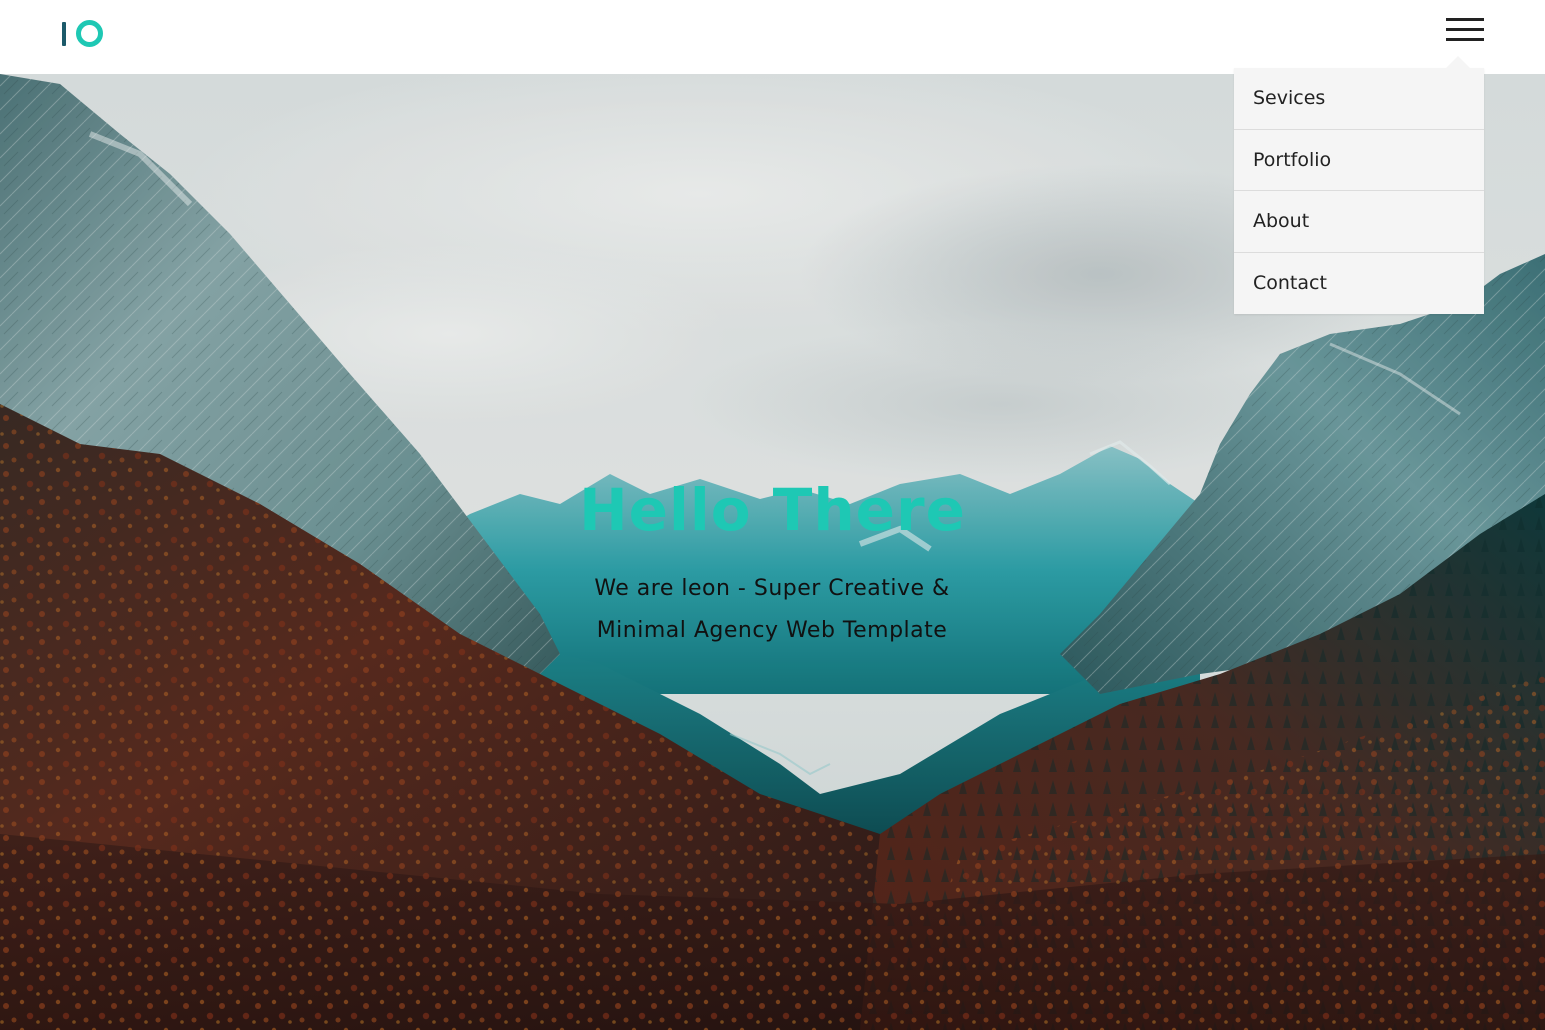 This screenshot has width=1545, height=1030. I want to click on menu-item-about: About, so click(1359, 222).